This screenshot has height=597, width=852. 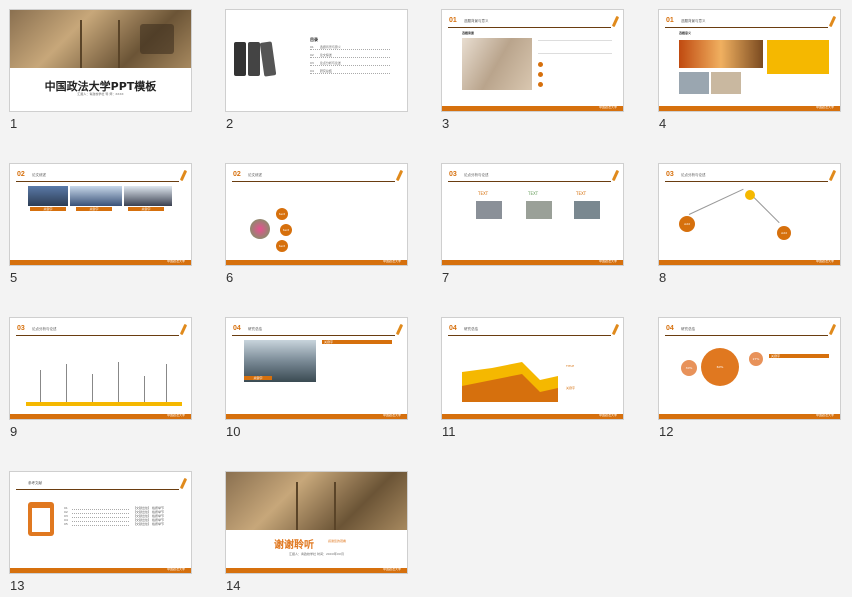 I want to click on thanks-title: 谢谢聆听, so click(x=294, y=545).